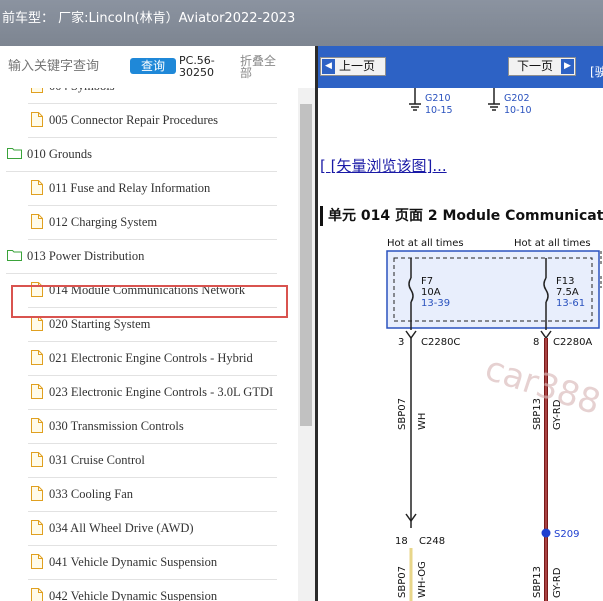 The width and height of the screenshot is (603, 601). What do you see at coordinates (438, 98) in the screenshot?
I see `ground-g210-label: G210` at bounding box center [438, 98].